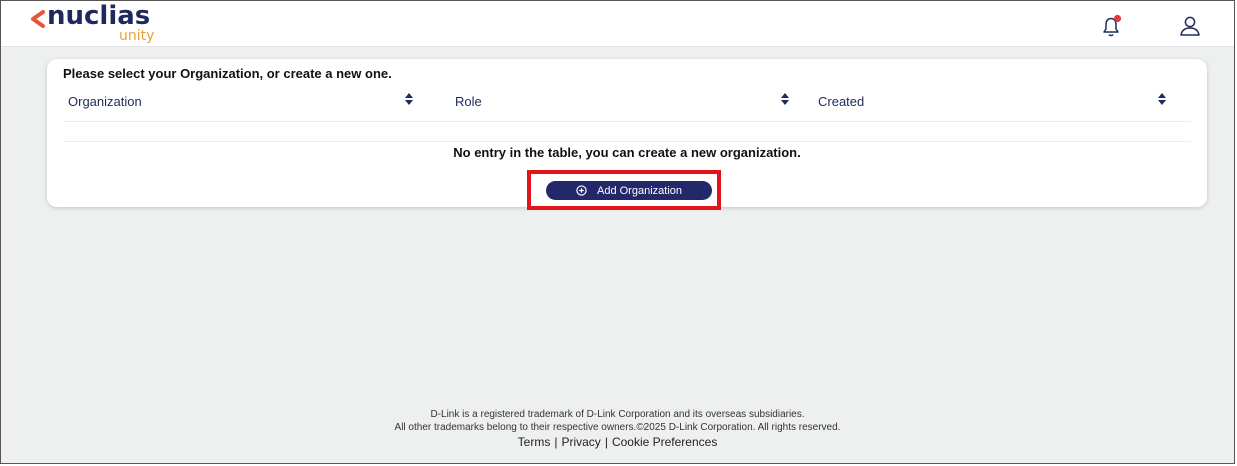 This screenshot has height=466, width=1237. What do you see at coordinates (1117, 18) in the screenshot?
I see `notification-dot` at bounding box center [1117, 18].